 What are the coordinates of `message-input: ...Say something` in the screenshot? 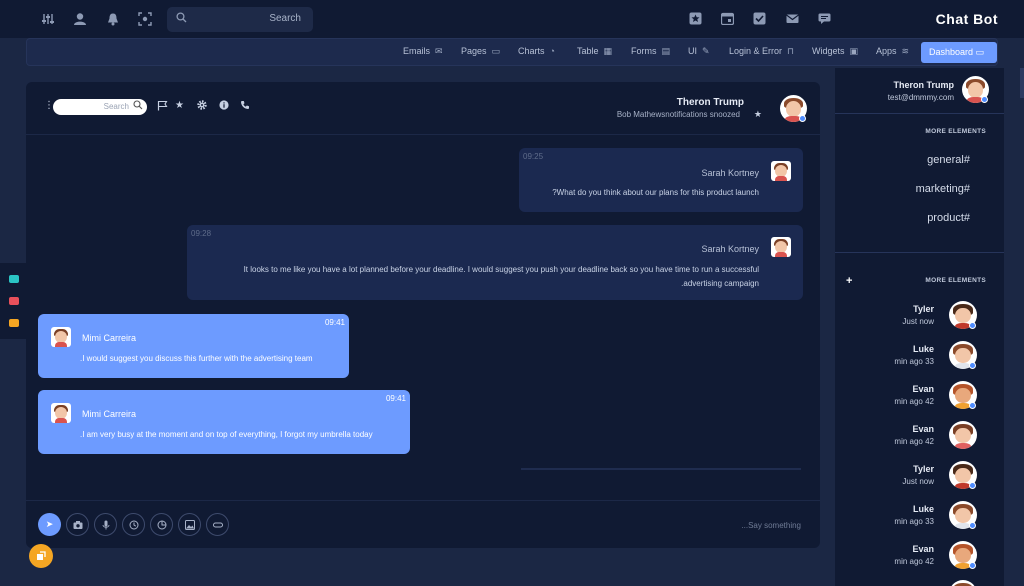 It's located at (771, 525).